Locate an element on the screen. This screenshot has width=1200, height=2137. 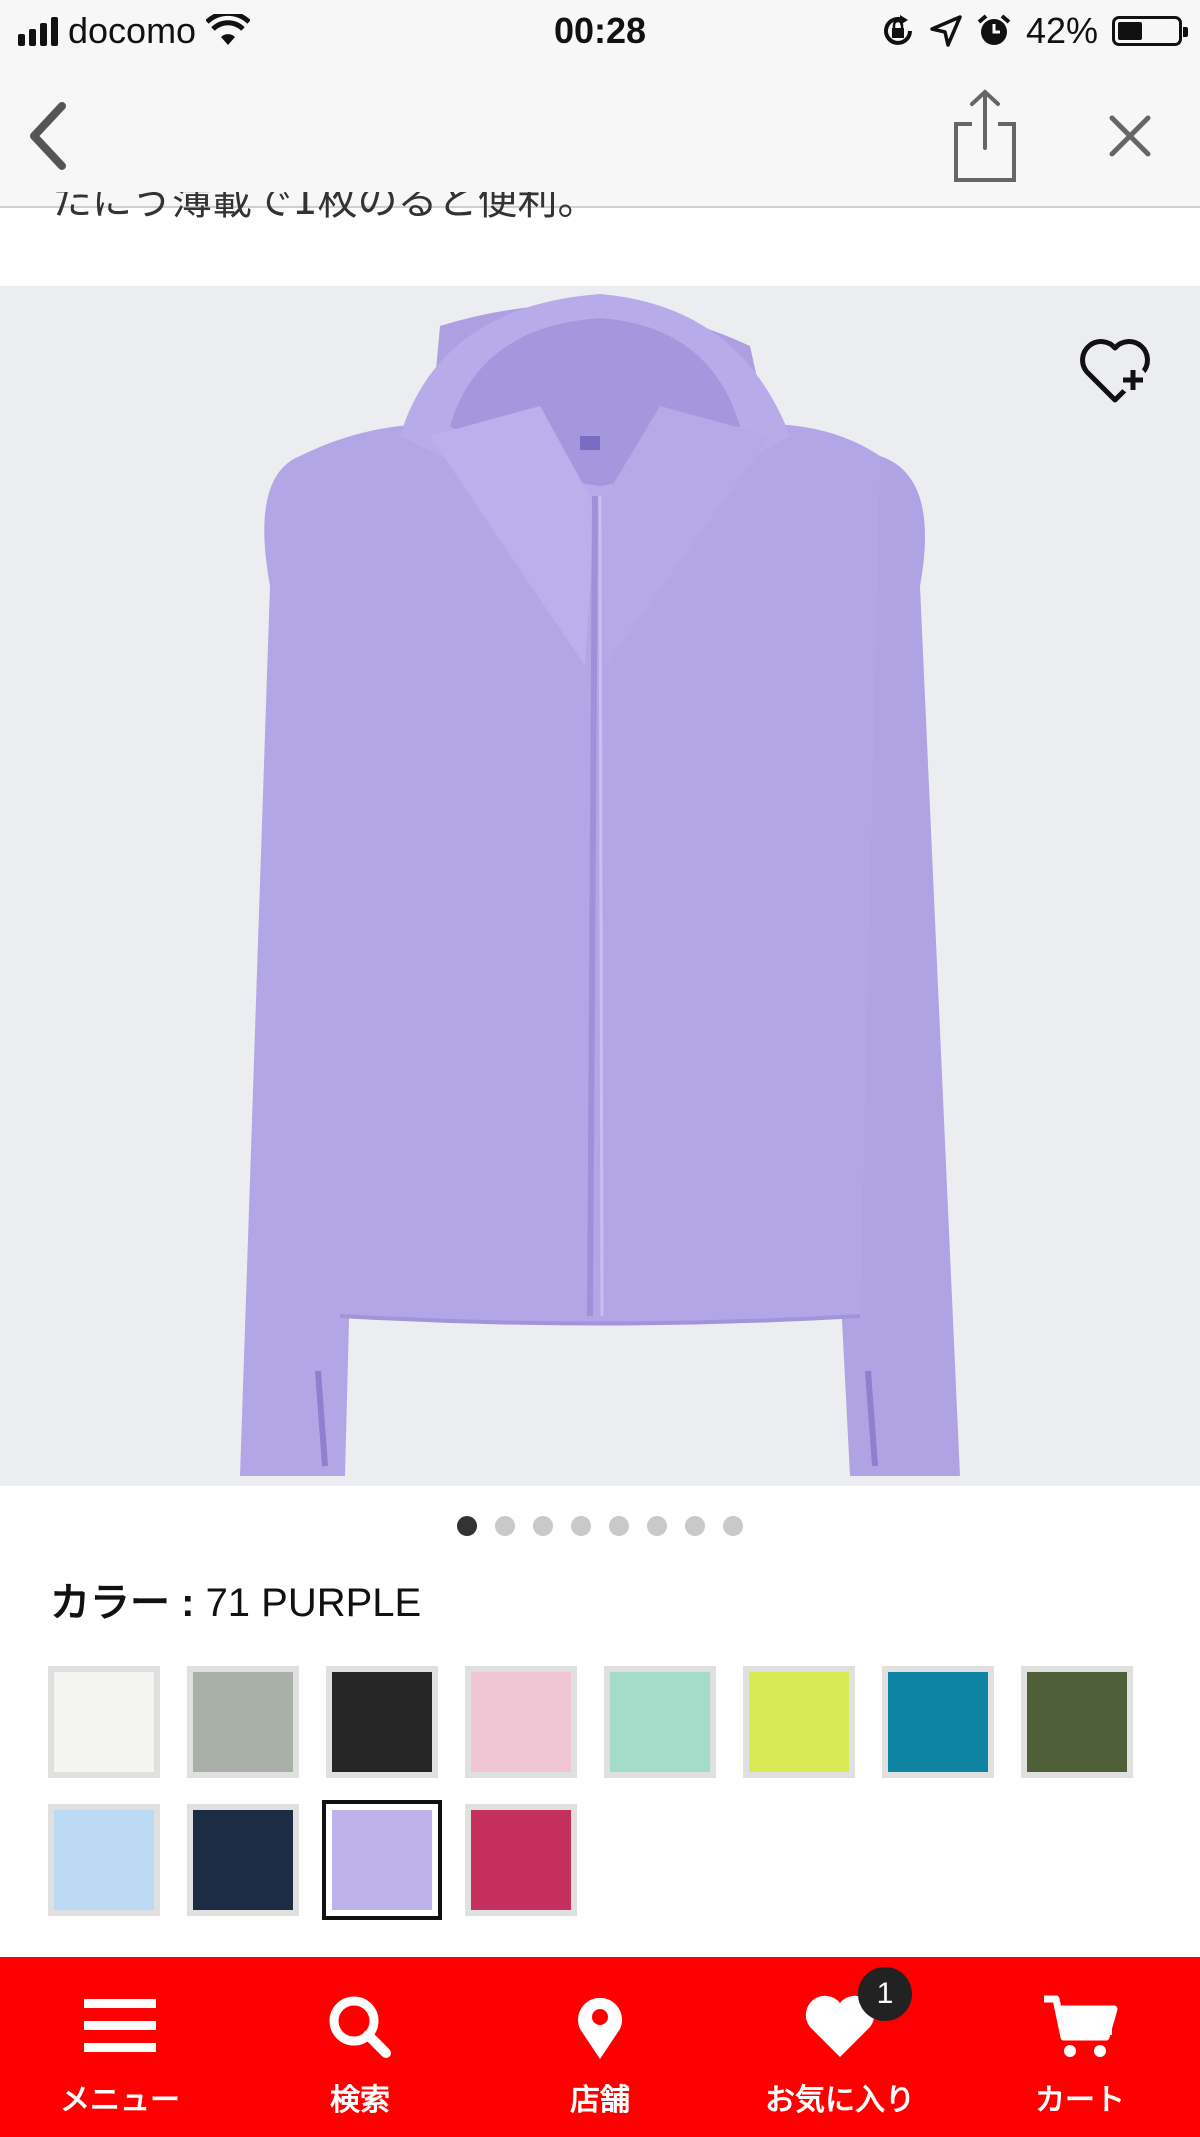
tab-label: メニュー is located at coordinates (120, 2100).